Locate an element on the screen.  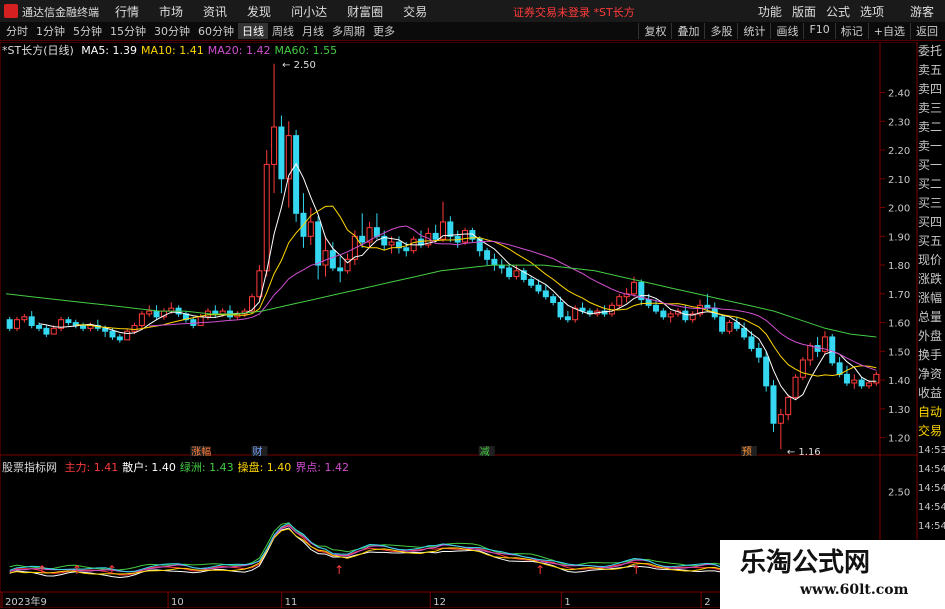
tool-button-2: 多股 is located at coordinates (720, 31).